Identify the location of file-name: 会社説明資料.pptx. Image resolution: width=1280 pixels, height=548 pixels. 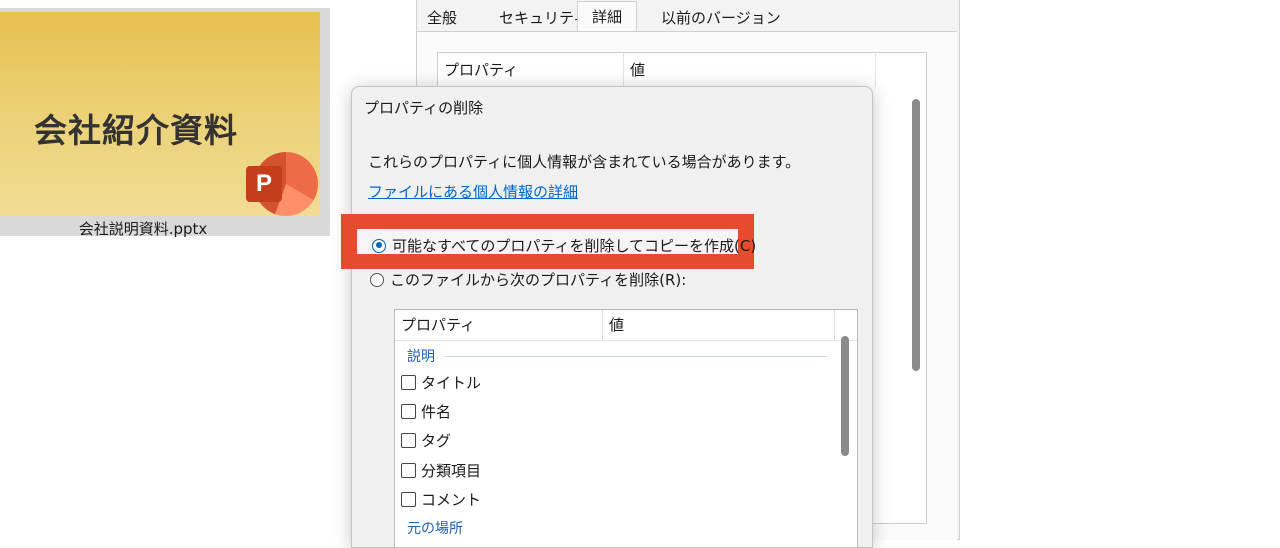
(143, 229).